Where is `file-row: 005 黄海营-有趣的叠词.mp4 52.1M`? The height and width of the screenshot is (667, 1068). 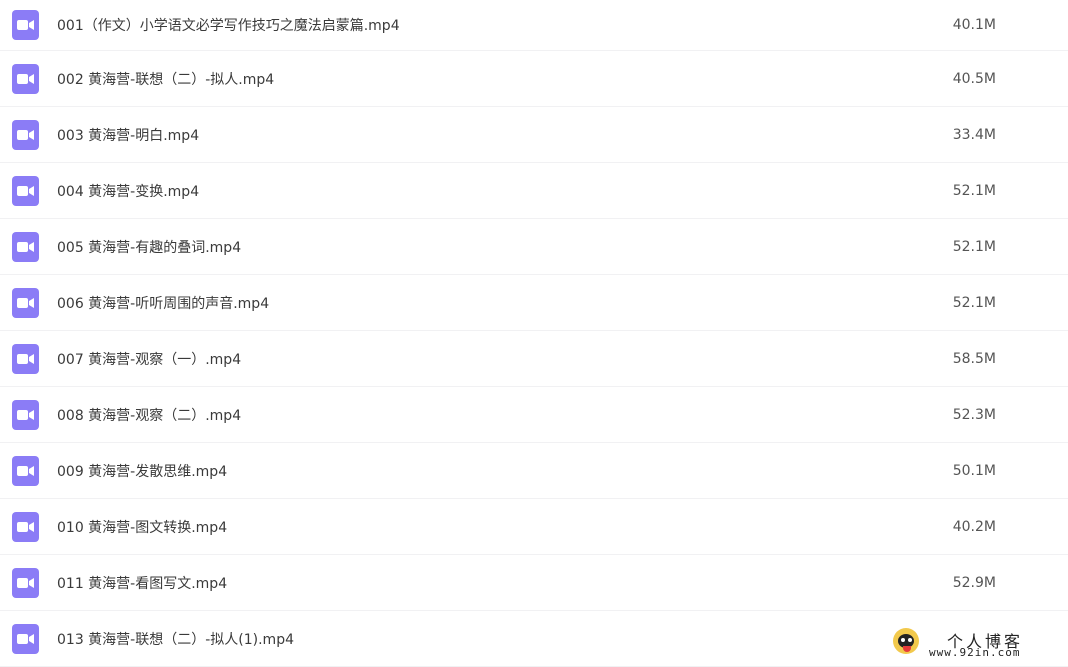 file-row: 005 黄海营-有趣的叠词.mp4 52.1M is located at coordinates (534, 247).